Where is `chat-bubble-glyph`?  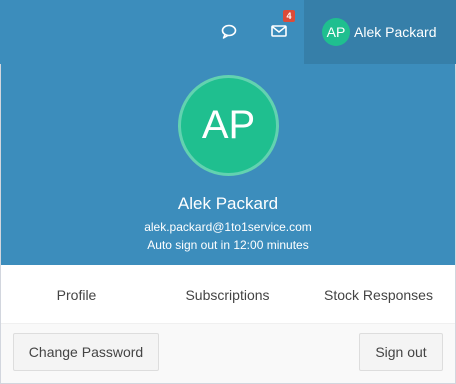 chat-bubble-glyph is located at coordinates (229, 31).